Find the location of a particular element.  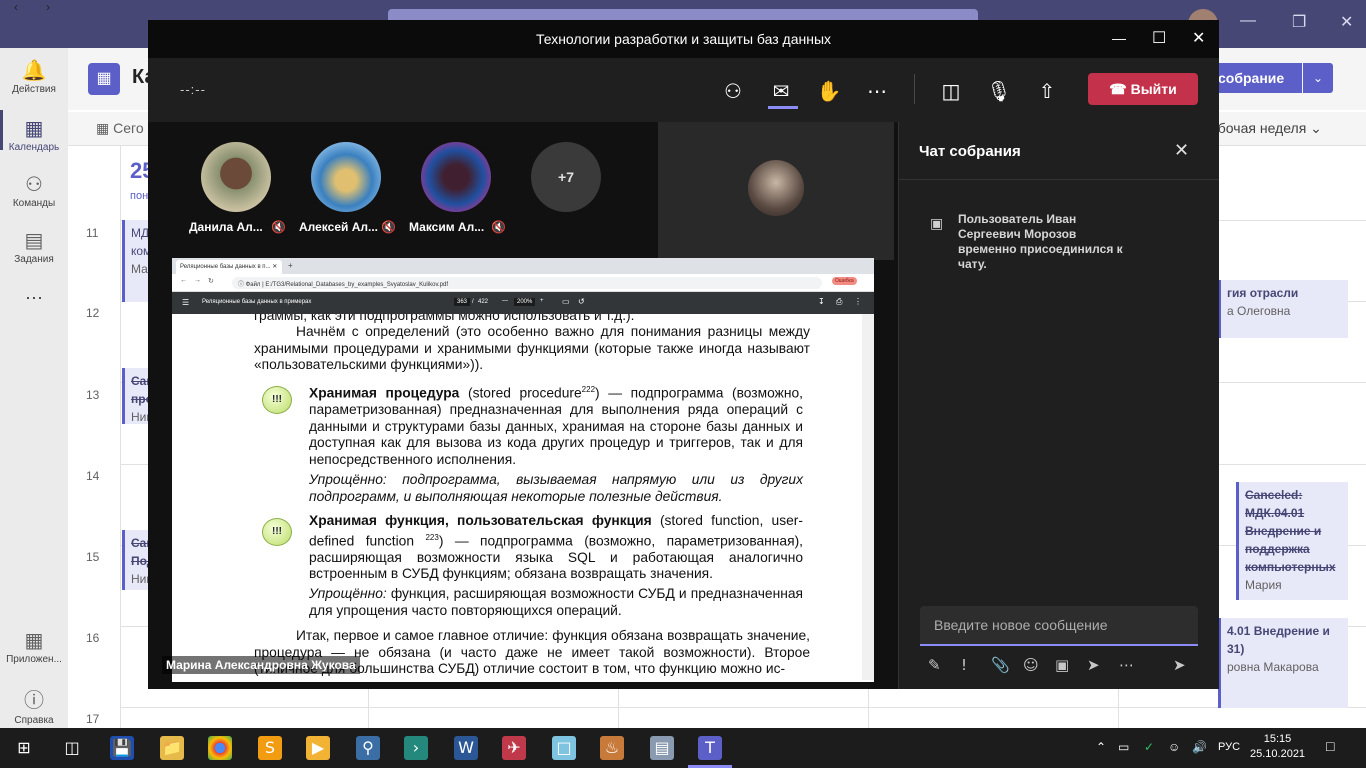

media-player-icon: ▶ is located at coordinates (318, 748).